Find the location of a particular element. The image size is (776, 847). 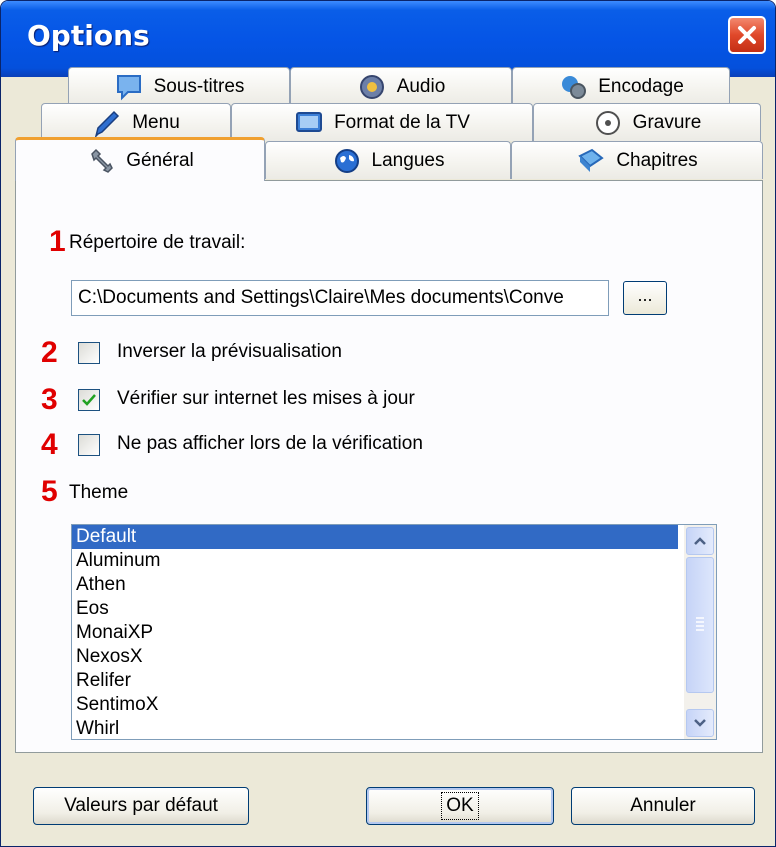

tab-sous-titres: Sous-titres is located at coordinates (179, 86).